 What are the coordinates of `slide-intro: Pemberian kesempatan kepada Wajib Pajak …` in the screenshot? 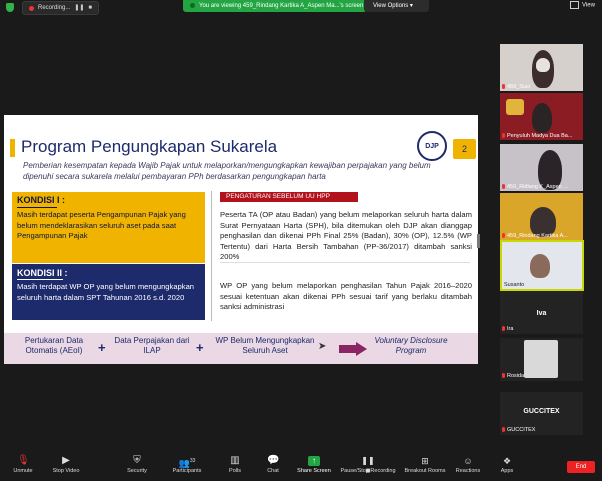 It's located at (227, 171).